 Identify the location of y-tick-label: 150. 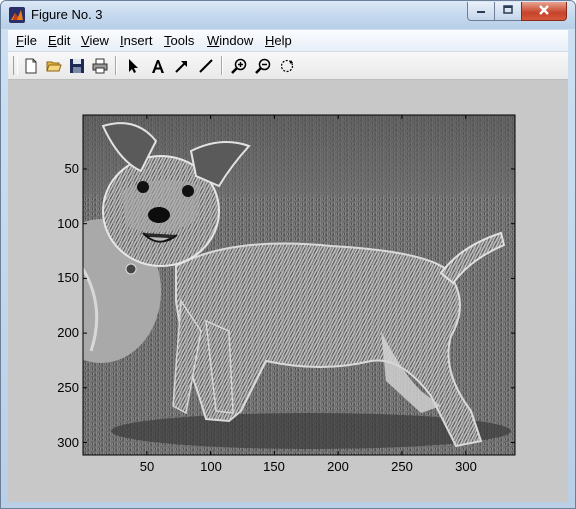
(68, 277).